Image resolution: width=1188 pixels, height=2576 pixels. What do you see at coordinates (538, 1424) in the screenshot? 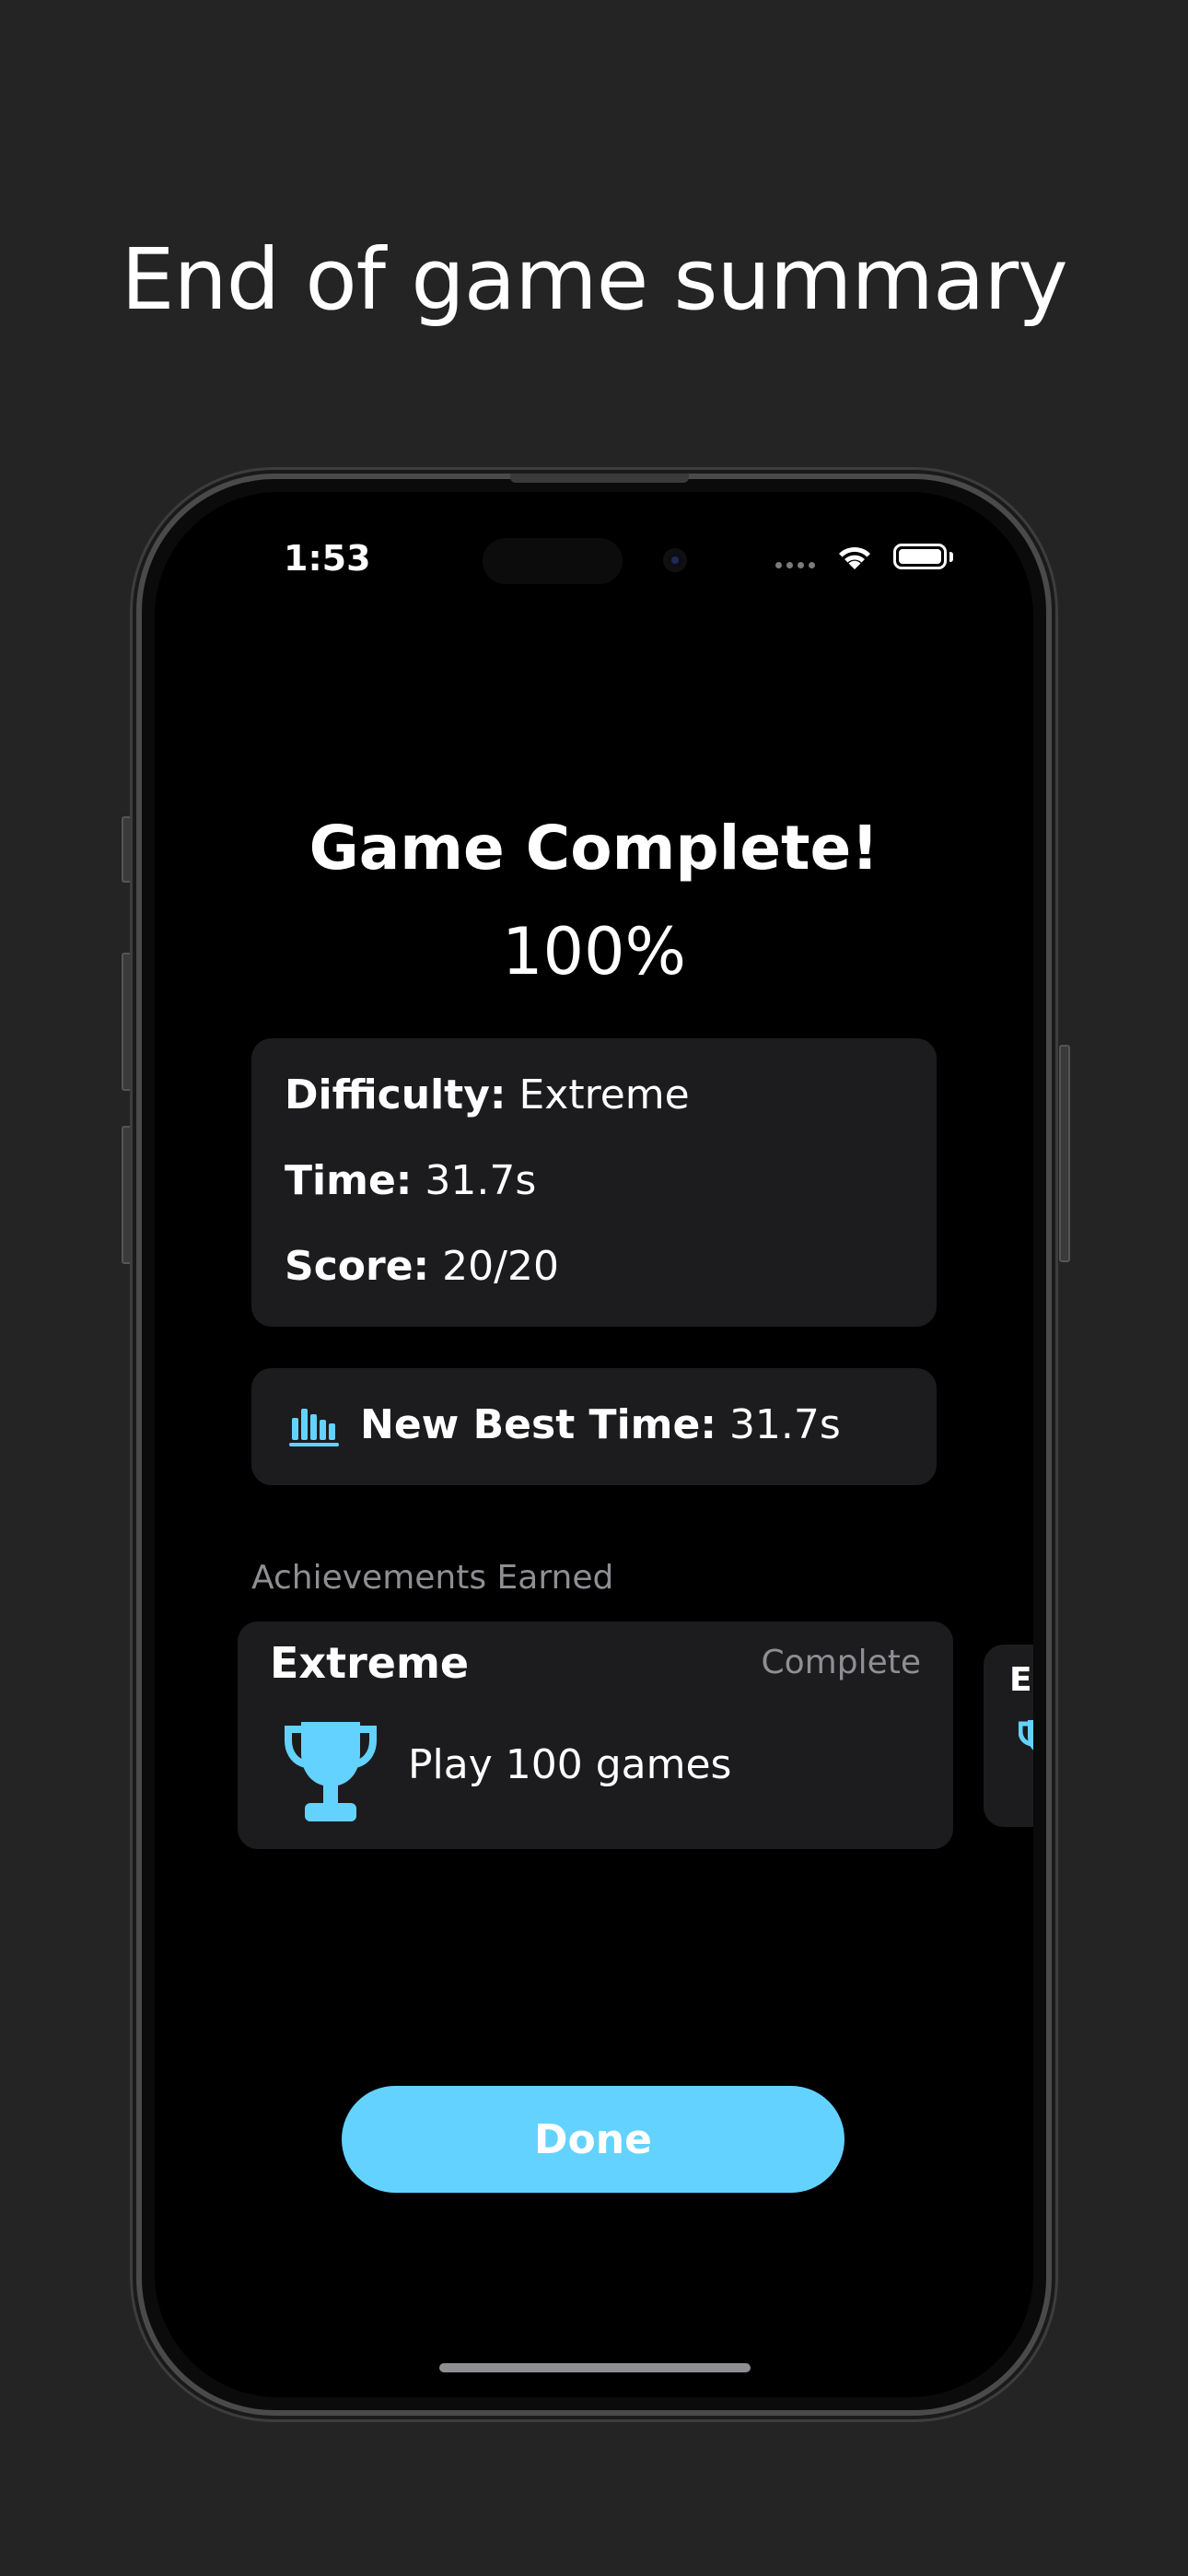
I see `best-time-label: New Best Time:` at bounding box center [538, 1424].